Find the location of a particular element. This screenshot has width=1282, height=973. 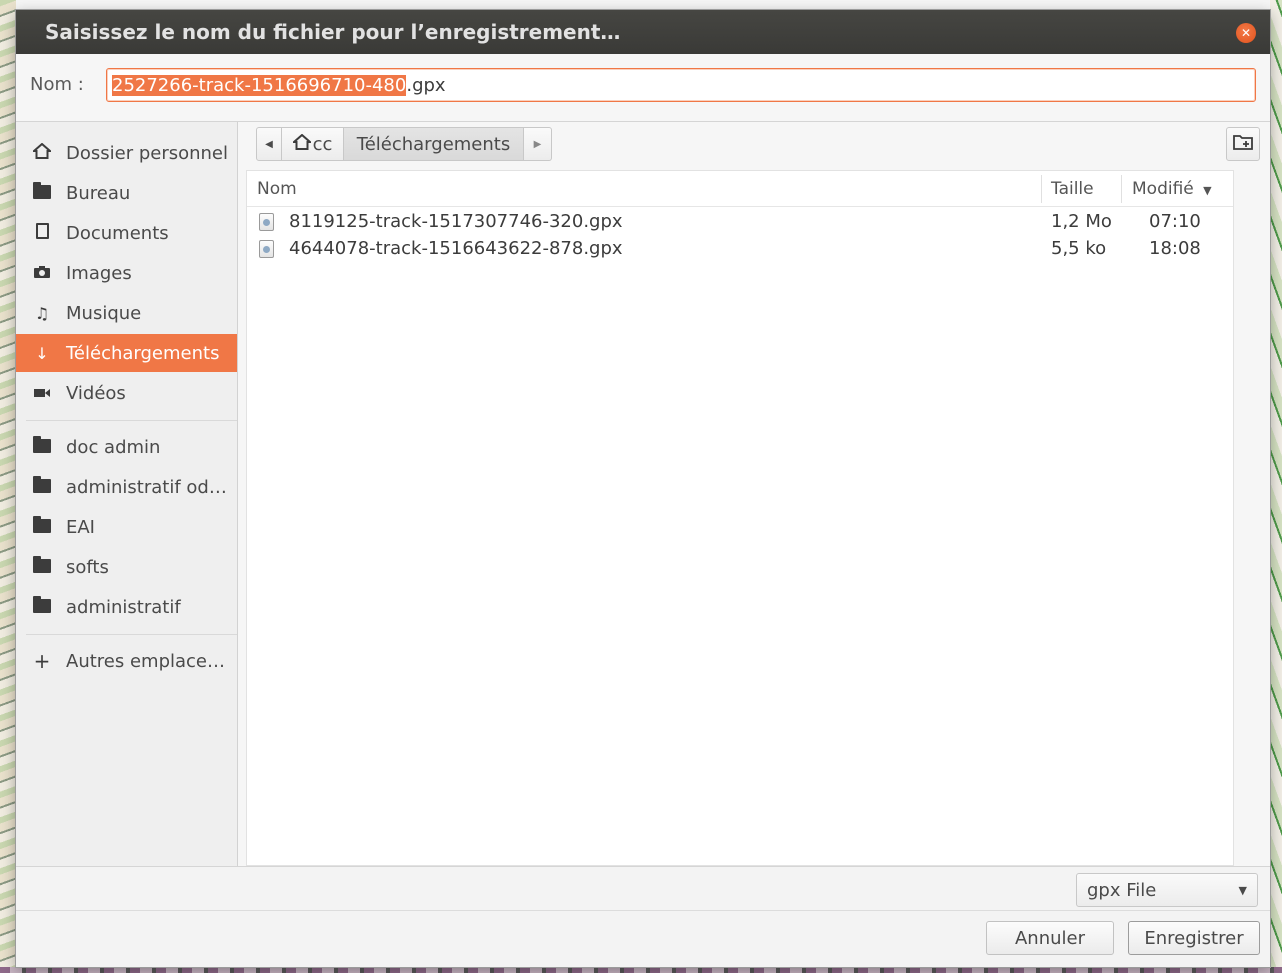

sidebar-item-videos: Vidéos is located at coordinates (126, 393).